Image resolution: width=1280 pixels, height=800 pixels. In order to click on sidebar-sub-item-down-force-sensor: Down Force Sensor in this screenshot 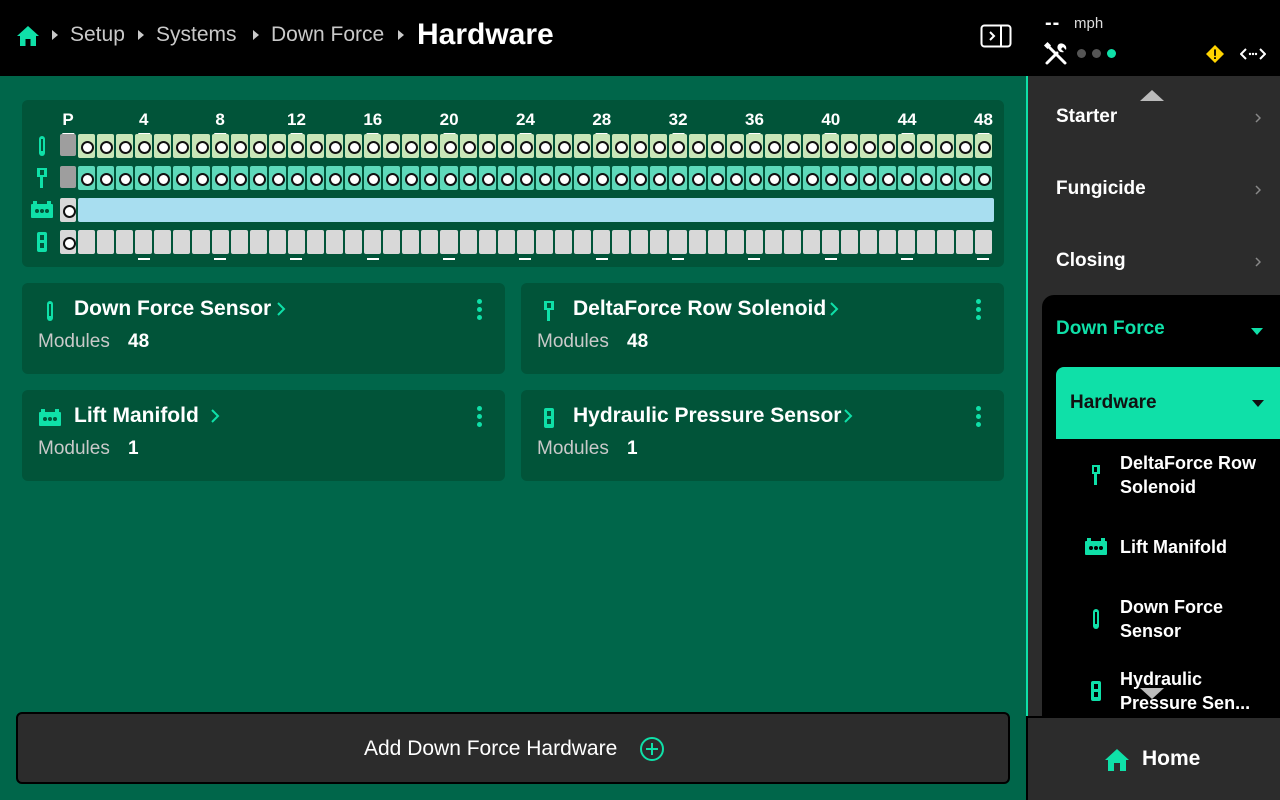, I will do `click(1168, 619)`.